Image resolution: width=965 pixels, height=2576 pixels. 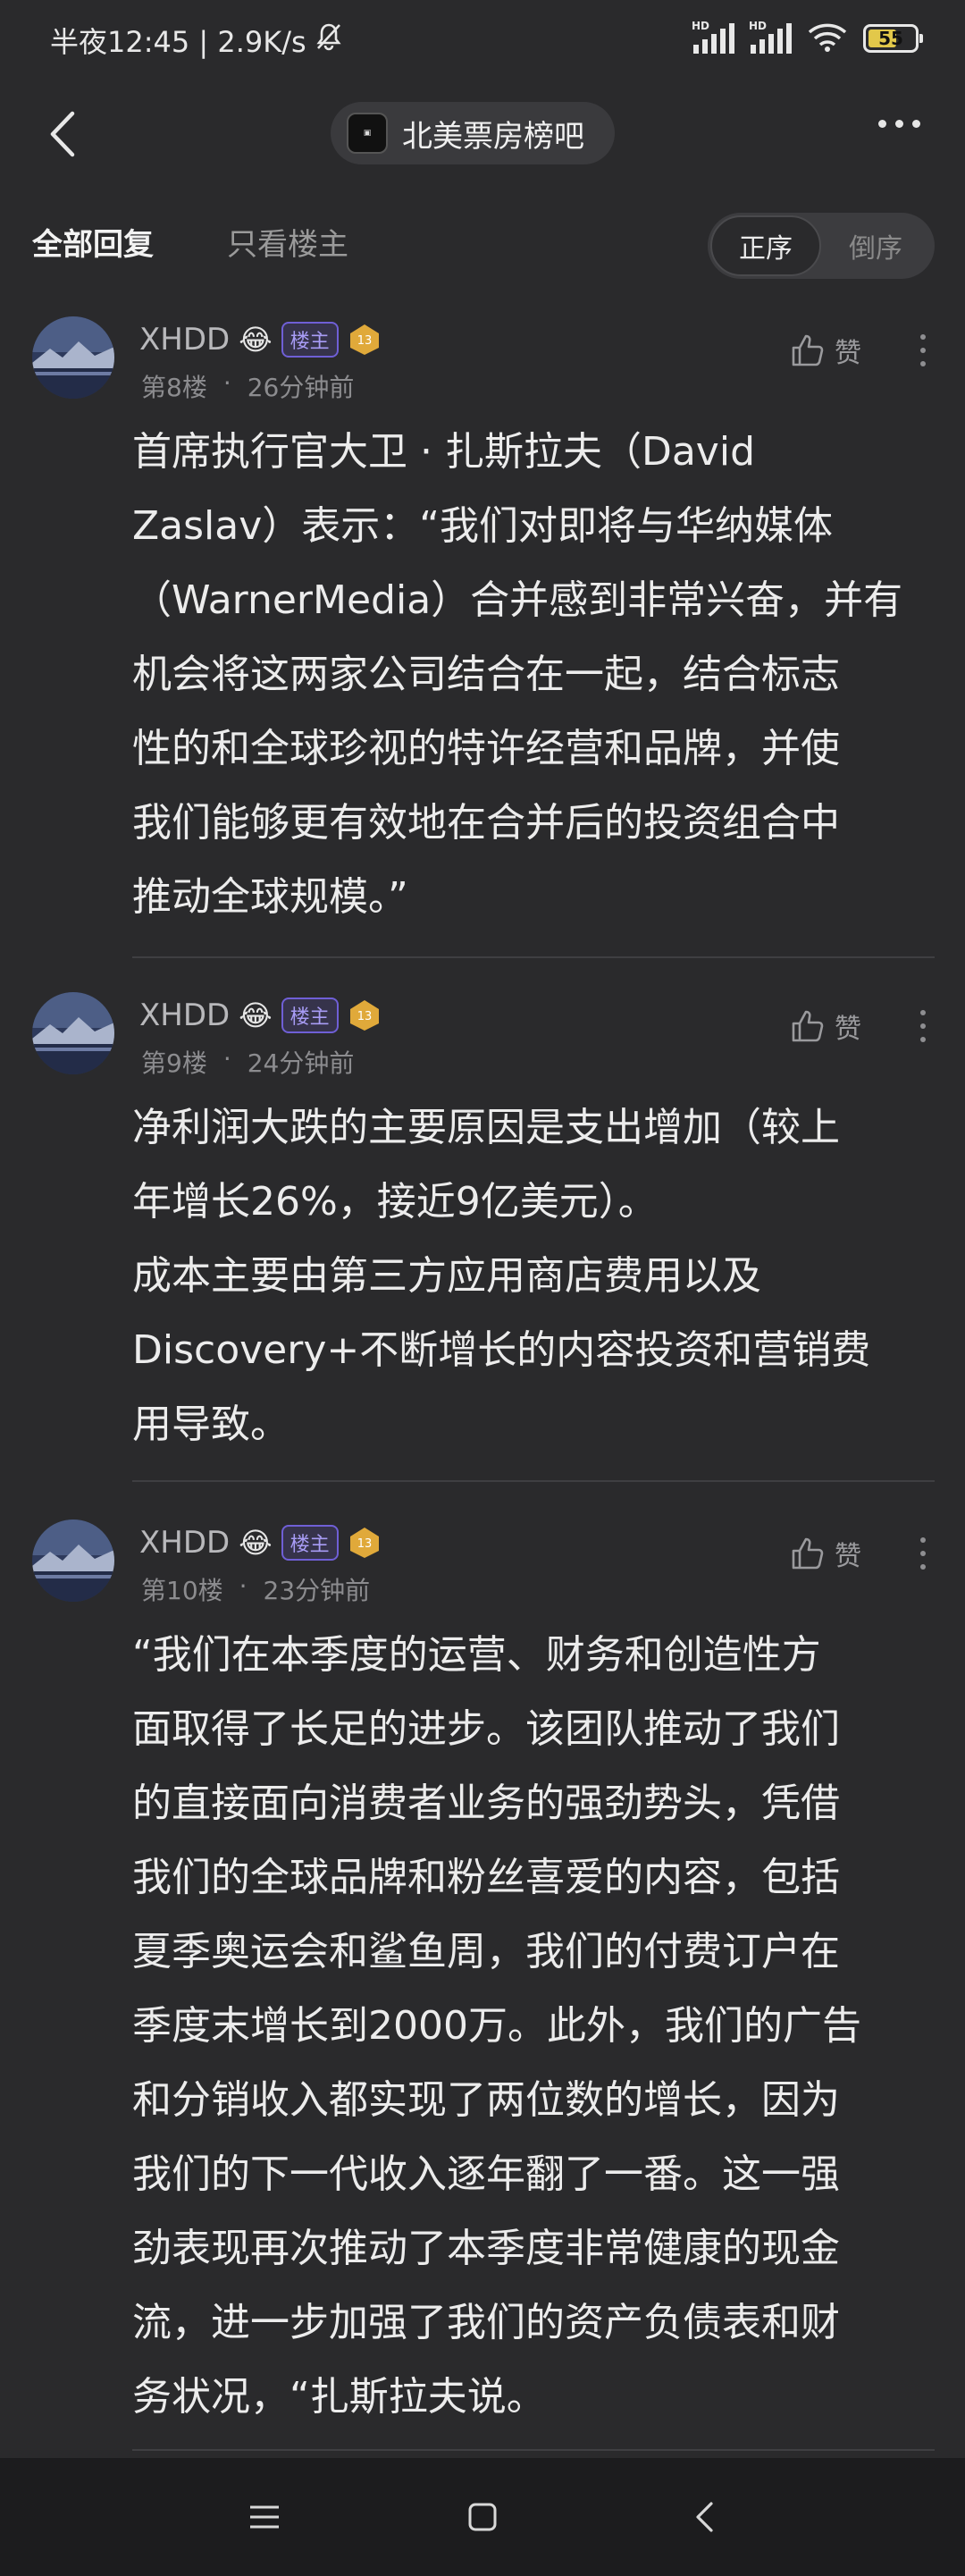 I want to click on back-arrow-icon, so click(x=62, y=134).